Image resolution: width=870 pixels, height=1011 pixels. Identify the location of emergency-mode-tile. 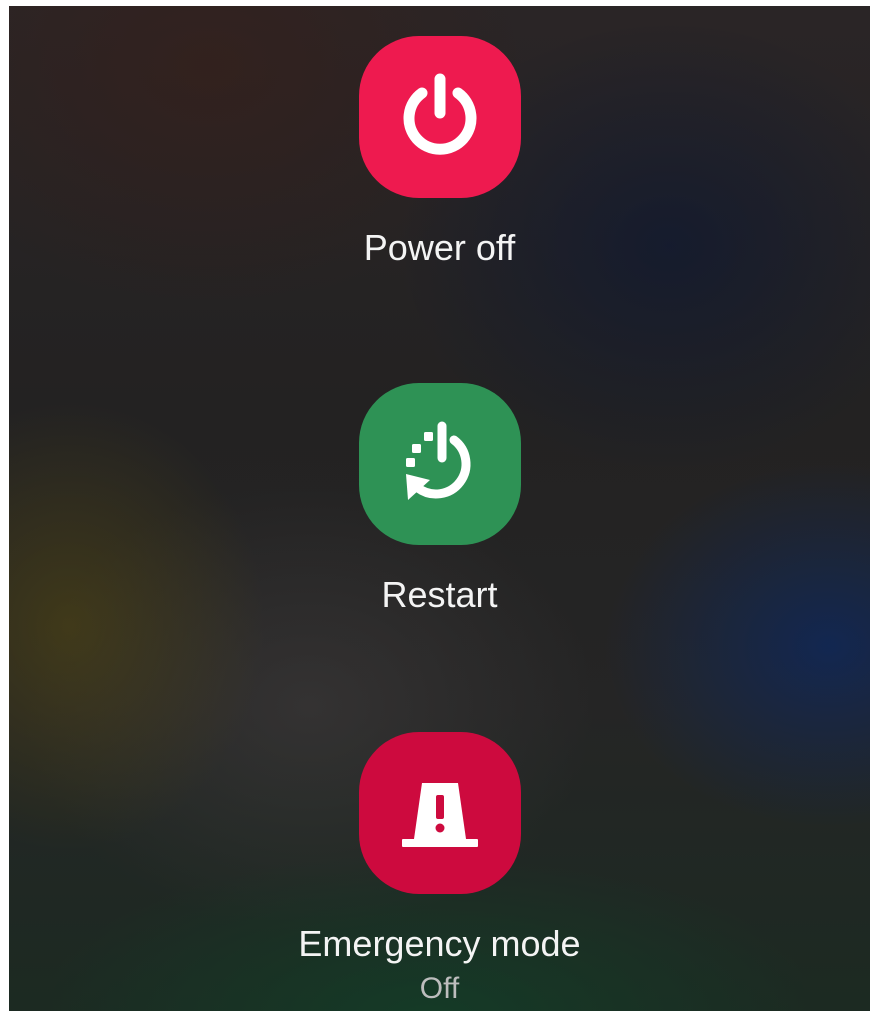
(439, 813).